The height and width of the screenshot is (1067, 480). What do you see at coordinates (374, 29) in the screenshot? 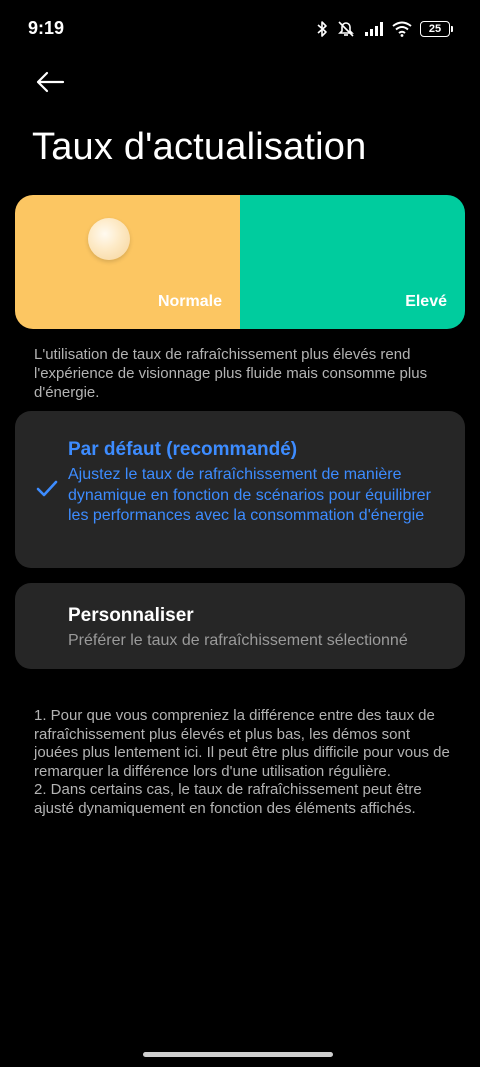
I see `signal-icon` at bounding box center [374, 29].